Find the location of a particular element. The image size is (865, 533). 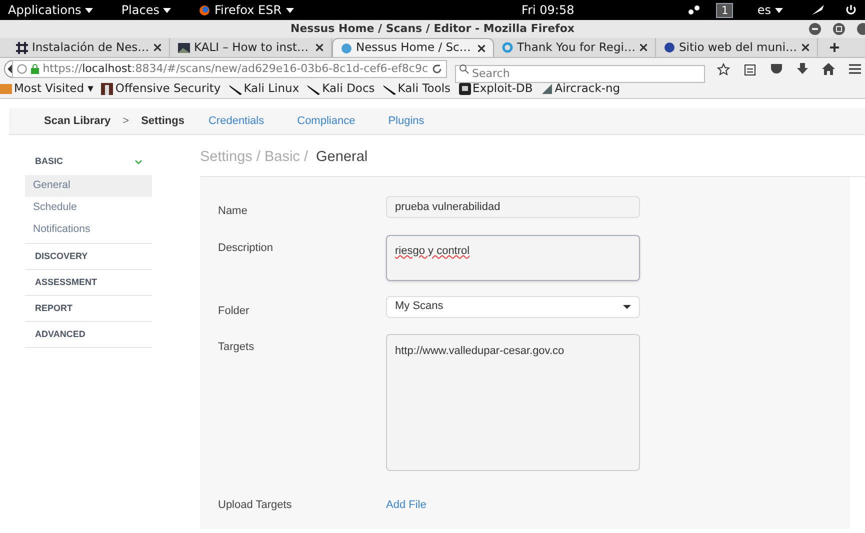

sidebar-section: DISCOVERY is located at coordinates (88, 257).